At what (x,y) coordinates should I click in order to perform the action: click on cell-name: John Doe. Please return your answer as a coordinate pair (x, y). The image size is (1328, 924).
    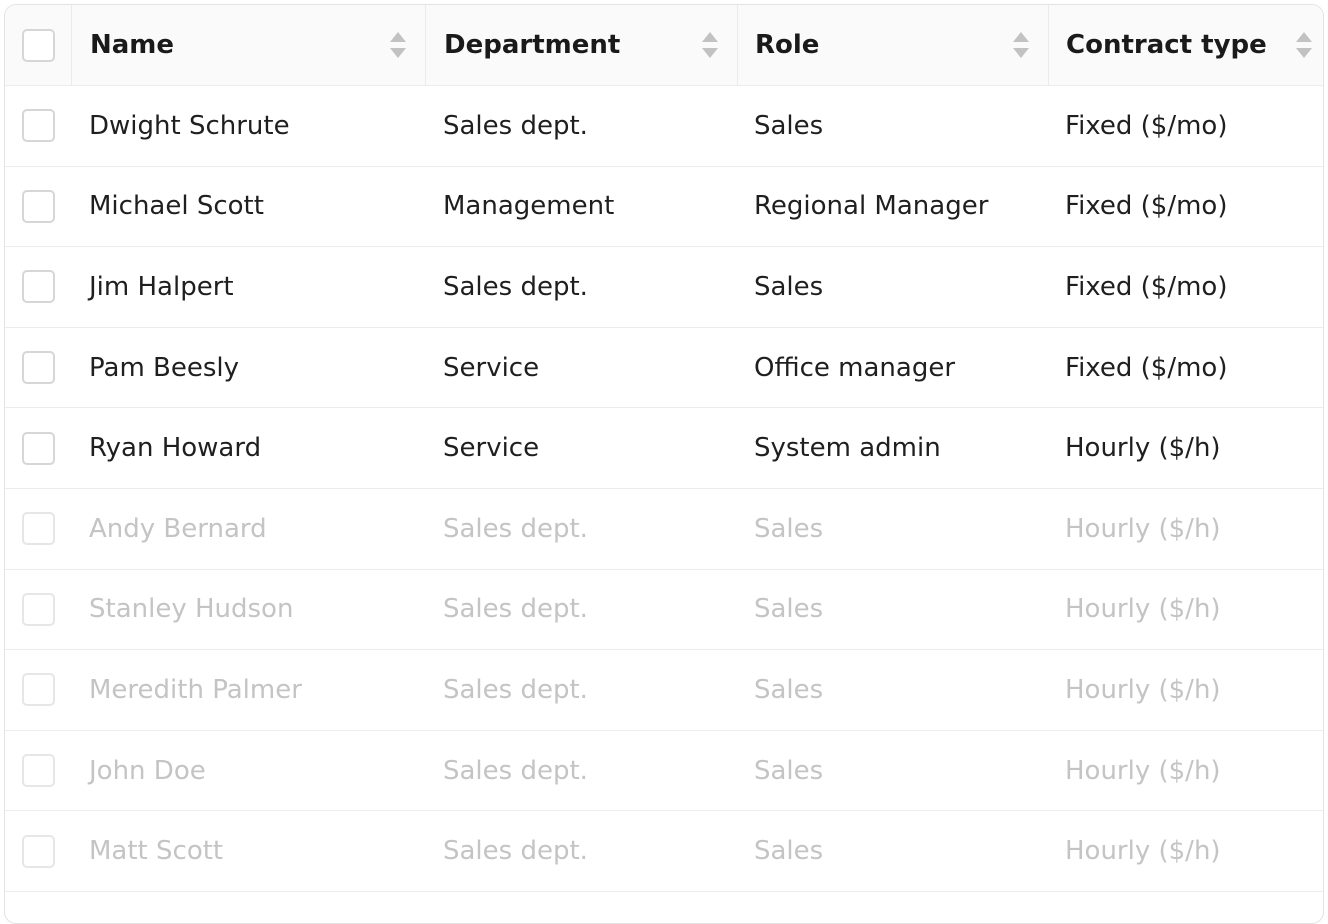
    Looking at the image, I should click on (147, 770).